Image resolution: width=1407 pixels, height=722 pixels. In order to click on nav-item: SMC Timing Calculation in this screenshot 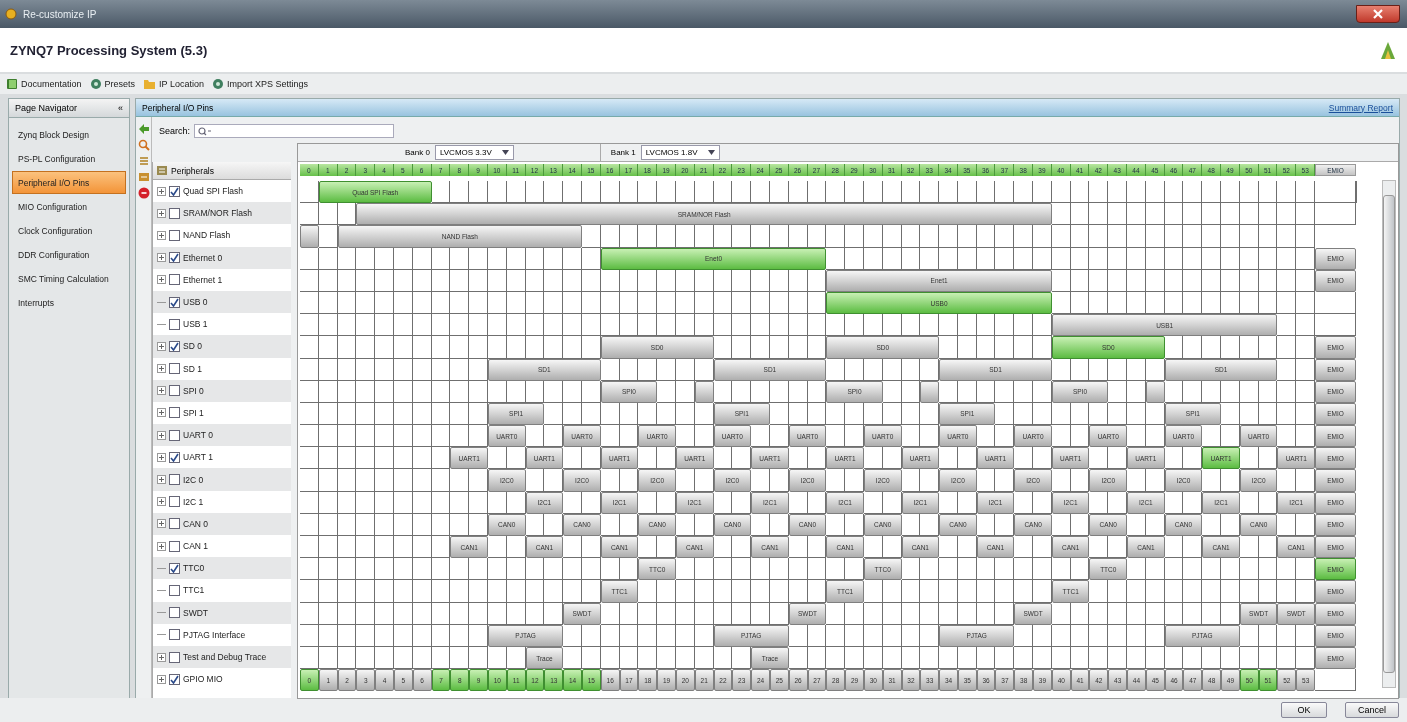, I will do `click(69, 278)`.